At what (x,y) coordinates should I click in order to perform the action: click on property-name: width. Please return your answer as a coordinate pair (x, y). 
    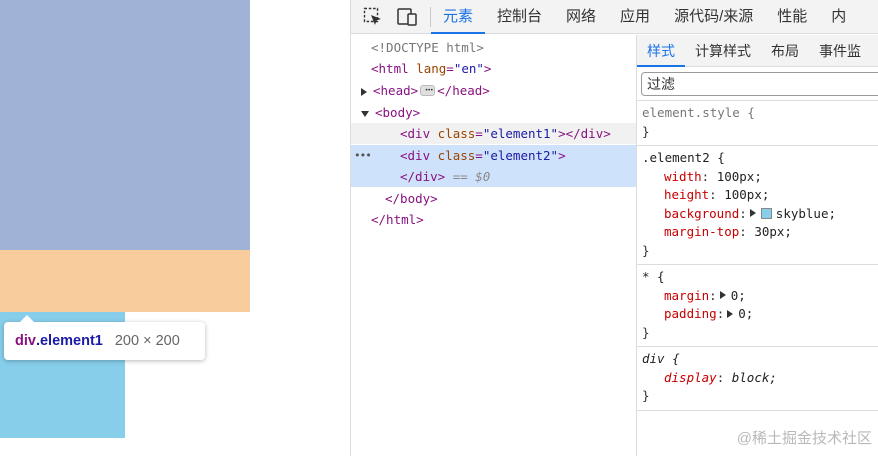
    Looking at the image, I should click on (683, 176).